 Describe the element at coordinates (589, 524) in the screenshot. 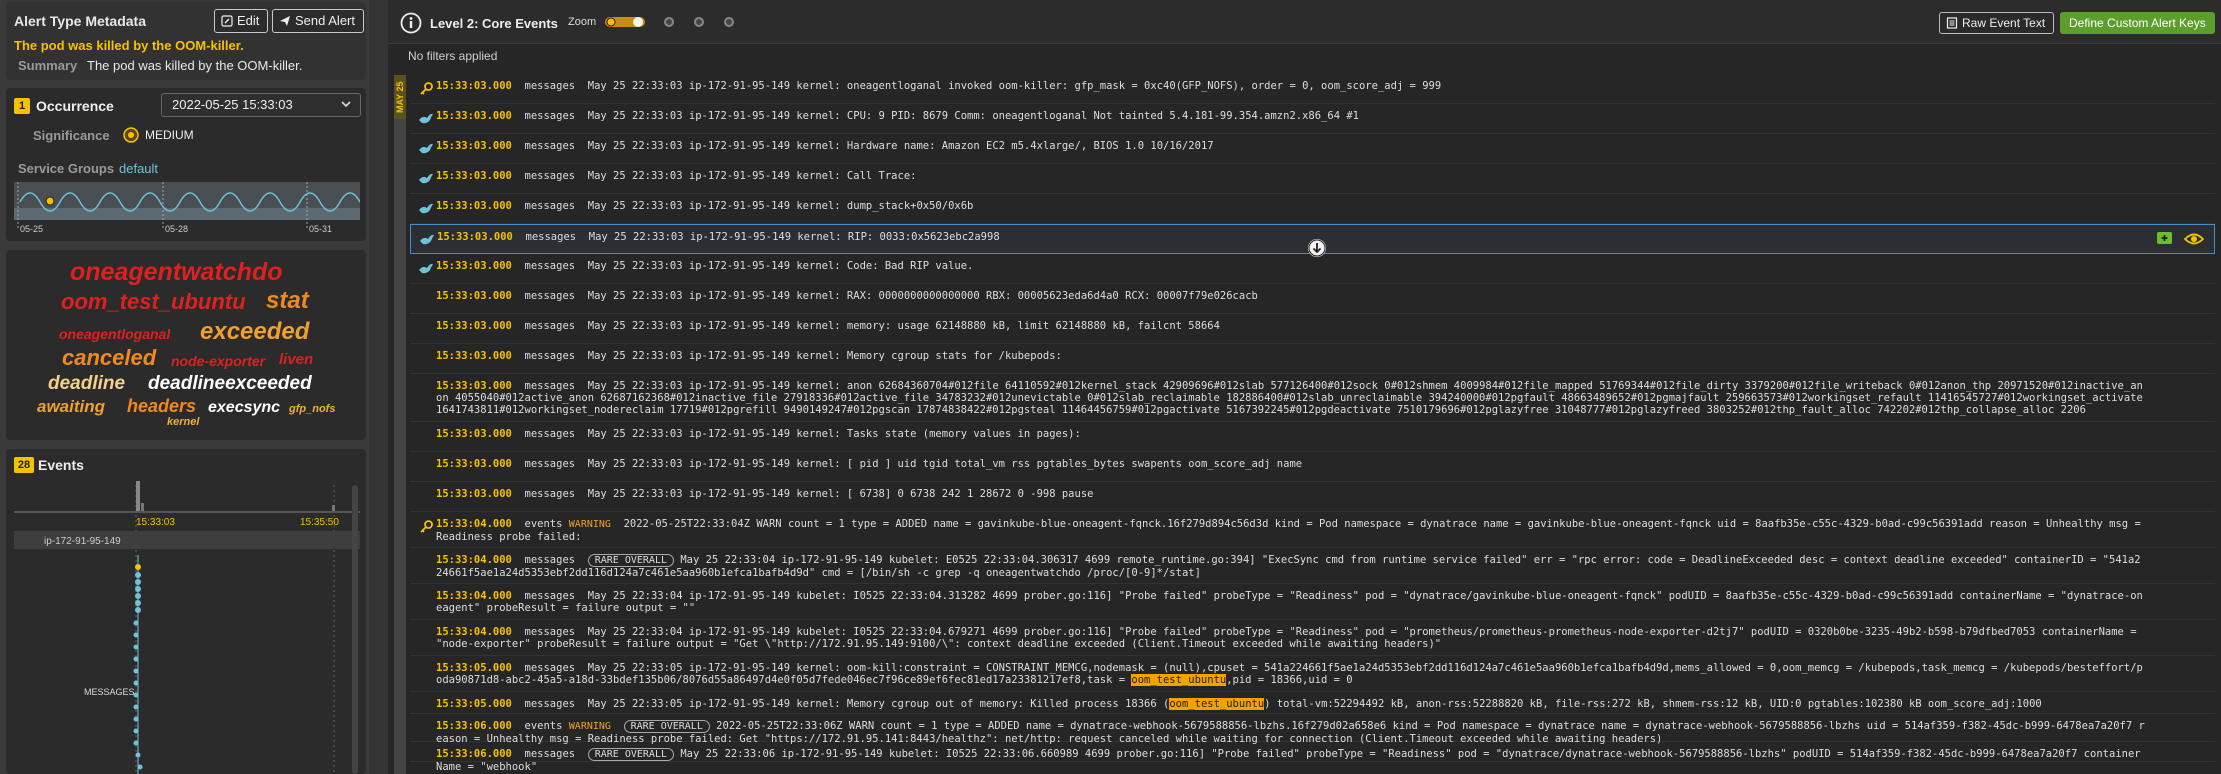

I see `warning-label: WARNING` at that location.